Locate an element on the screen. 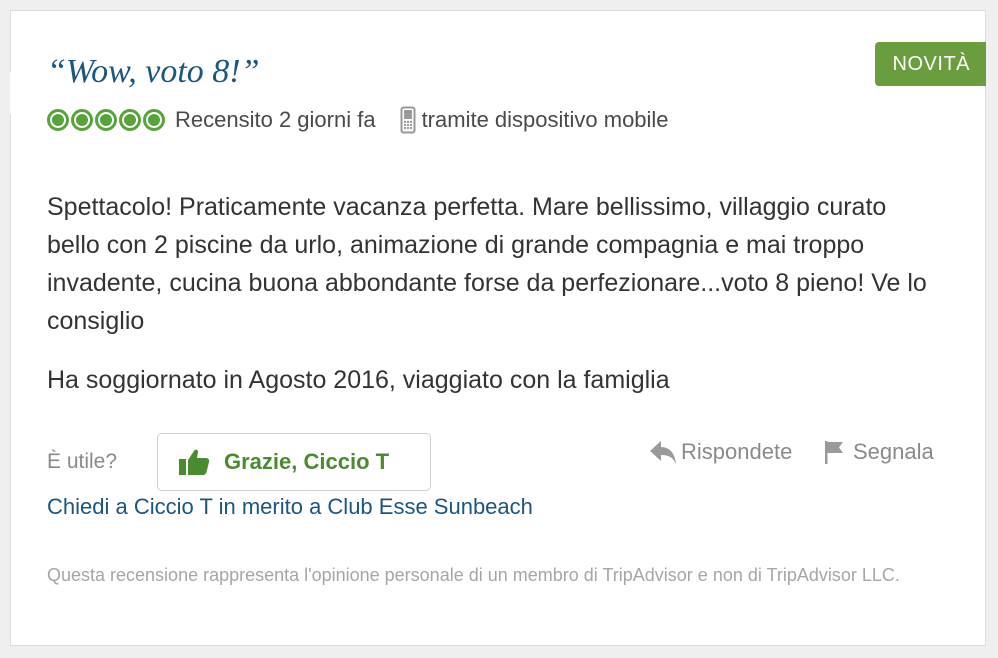 Image resolution: width=998 pixels, height=658 pixels. reply-label: Rispondete is located at coordinates (737, 451).